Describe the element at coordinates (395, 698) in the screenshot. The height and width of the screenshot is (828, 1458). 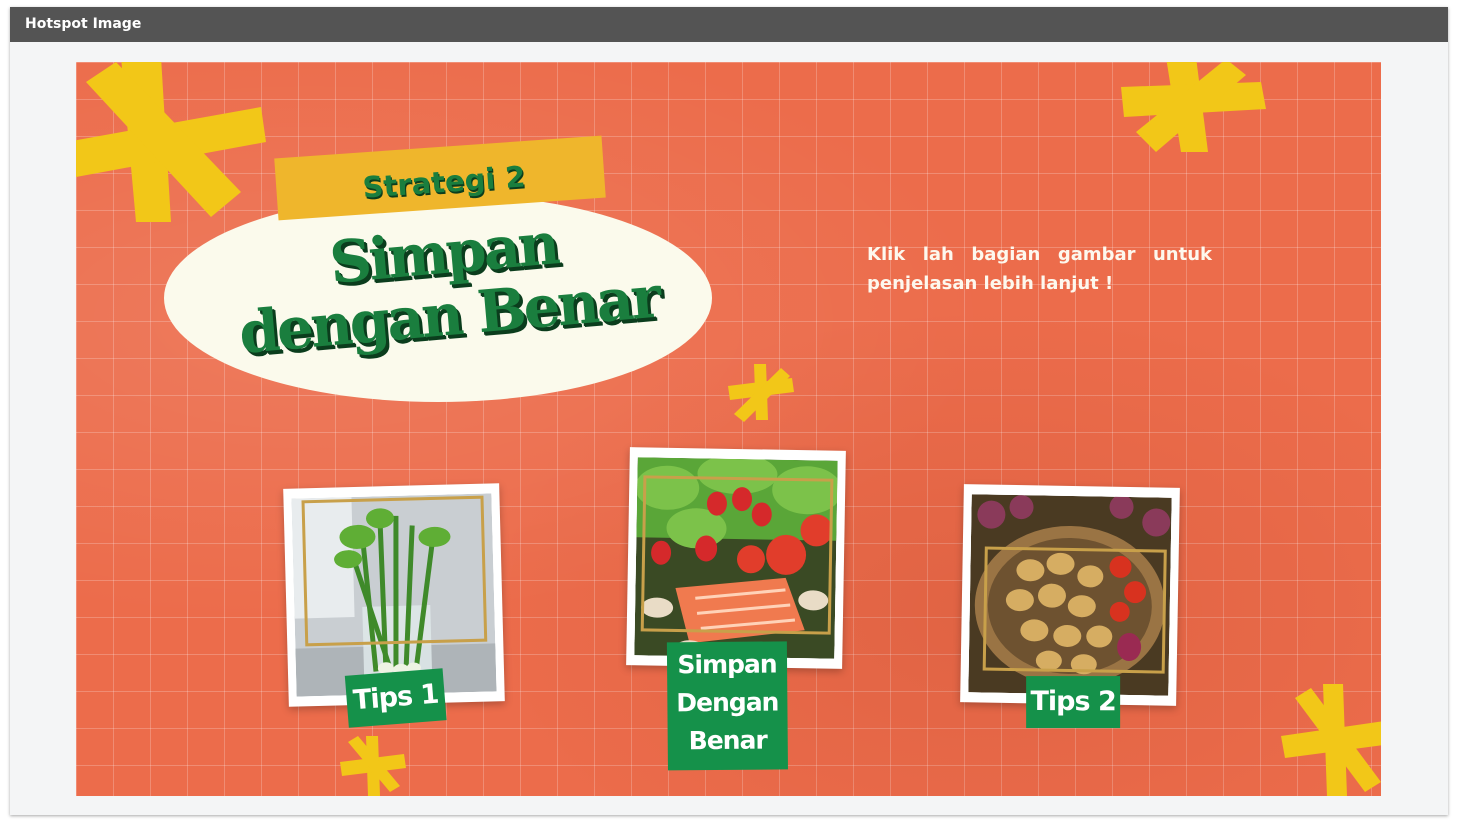
I see `tips-1-label: Tips 1` at that location.